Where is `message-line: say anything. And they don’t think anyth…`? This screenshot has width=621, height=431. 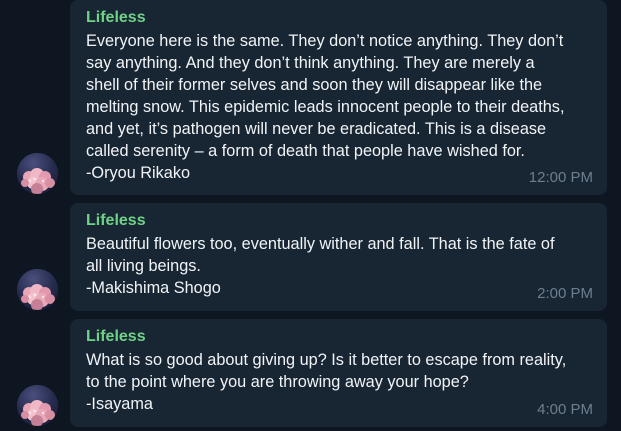 message-line: say anything. And they don’t think anyth… is located at coordinates (310, 63).